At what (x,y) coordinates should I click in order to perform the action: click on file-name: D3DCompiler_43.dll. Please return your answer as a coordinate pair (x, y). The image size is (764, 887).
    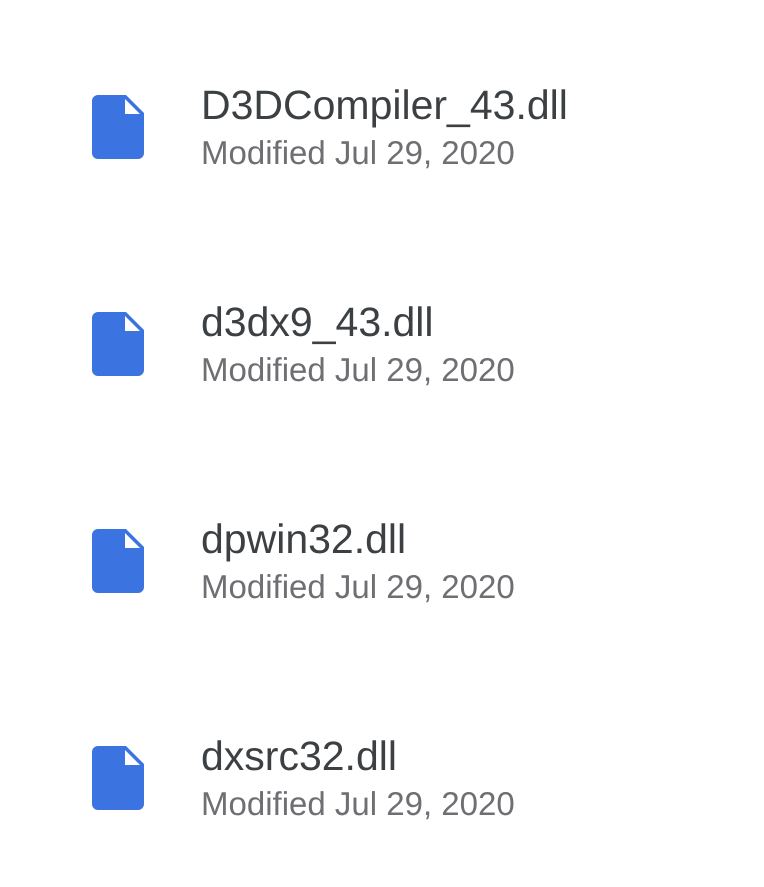
    Looking at the image, I should click on (384, 104).